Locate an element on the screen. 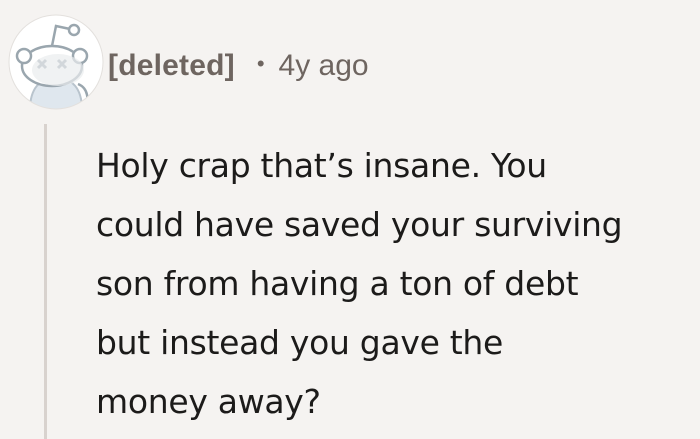  comment-body-line: Holy crap that’s insane. You is located at coordinates (321, 165).